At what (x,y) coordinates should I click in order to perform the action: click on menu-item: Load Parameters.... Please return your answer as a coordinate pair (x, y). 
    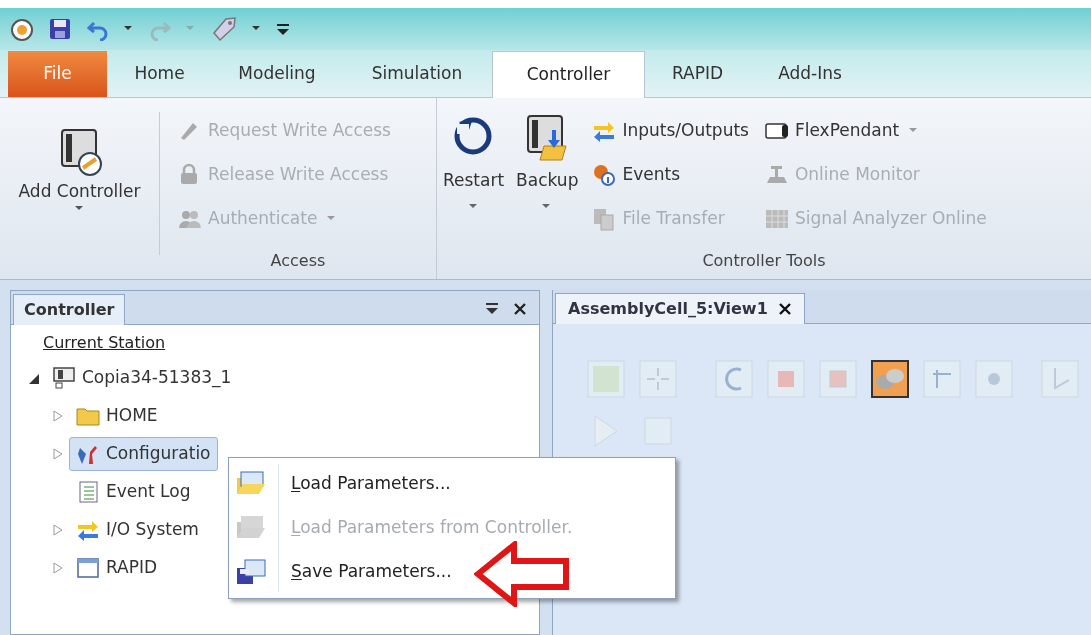
    Looking at the image, I should click on (452, 484).